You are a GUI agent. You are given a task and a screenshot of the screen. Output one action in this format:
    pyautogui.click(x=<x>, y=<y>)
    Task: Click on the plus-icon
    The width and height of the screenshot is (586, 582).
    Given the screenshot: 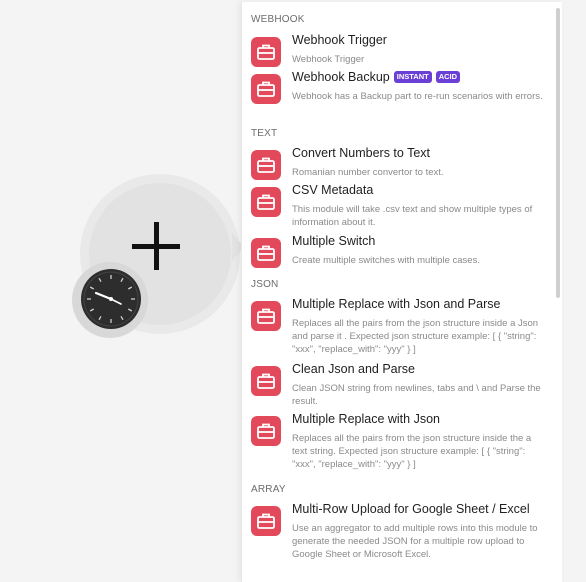 What is the action you would take?
    pyautogui.click(x=156, y=246)
    